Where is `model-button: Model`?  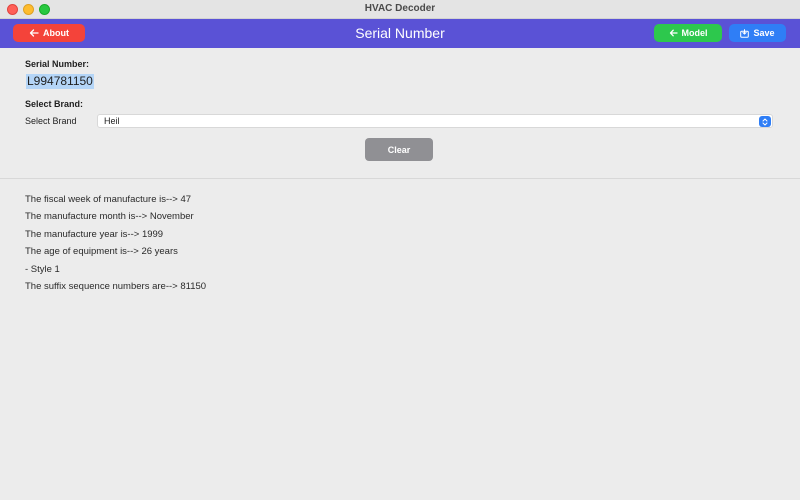 model-button: Model is located at coordinates (688, 33).